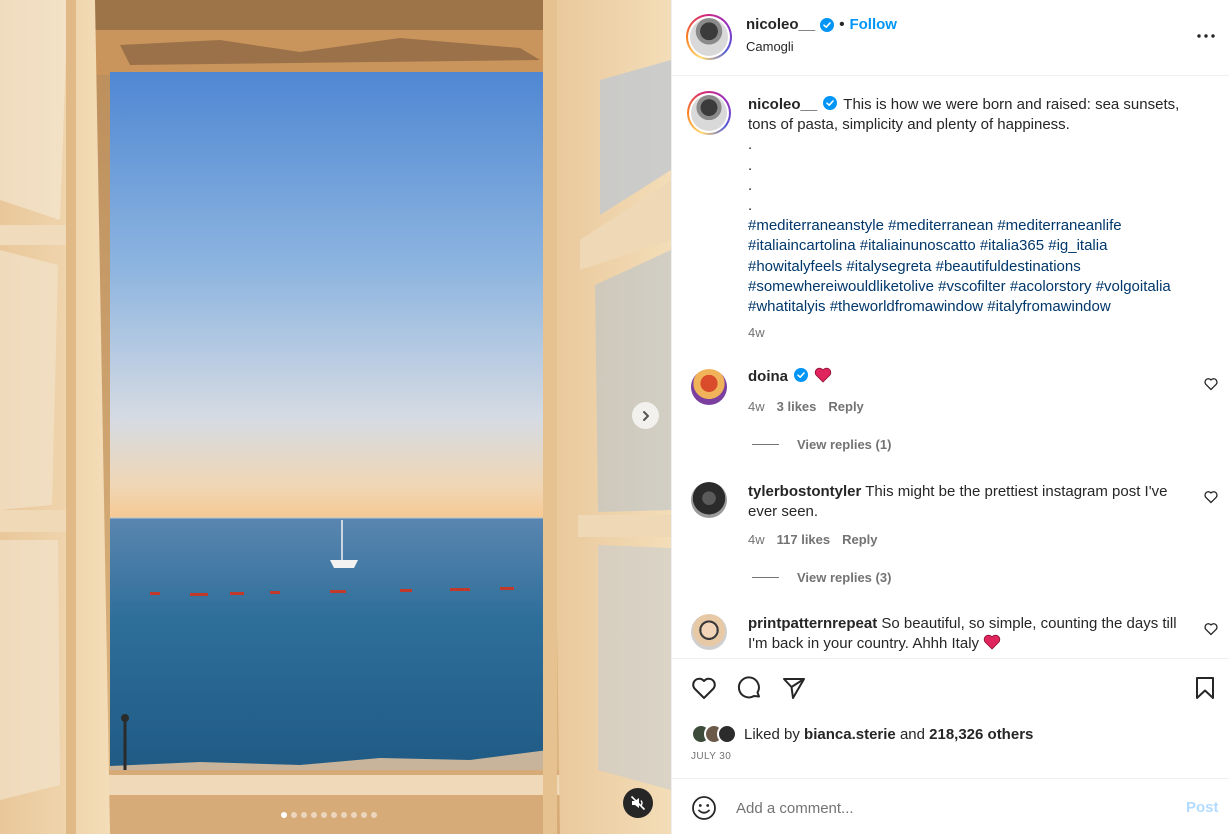  What do you see at coordinates (794, 688) in the screenshot?
I see `share-icon` at bounding box center [794, 688].